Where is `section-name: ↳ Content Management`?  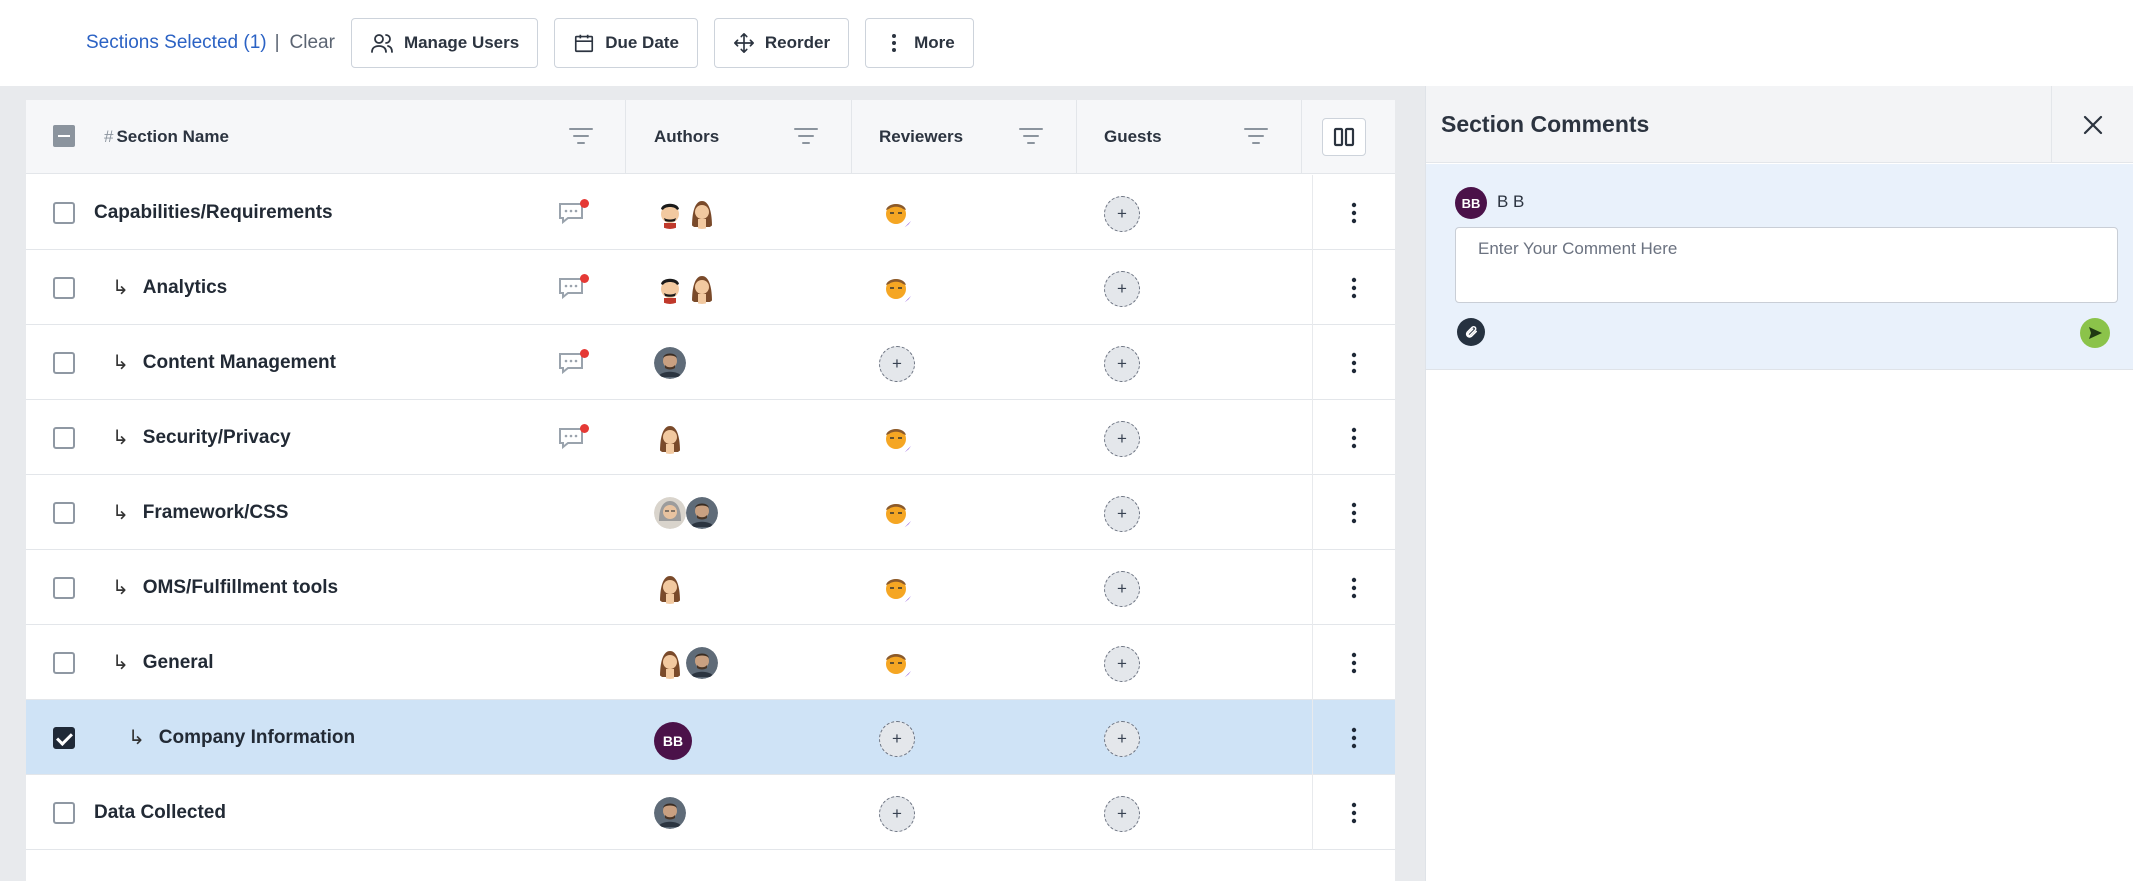
section-name: ↳ Content Management is located at coordinates (224, 362).